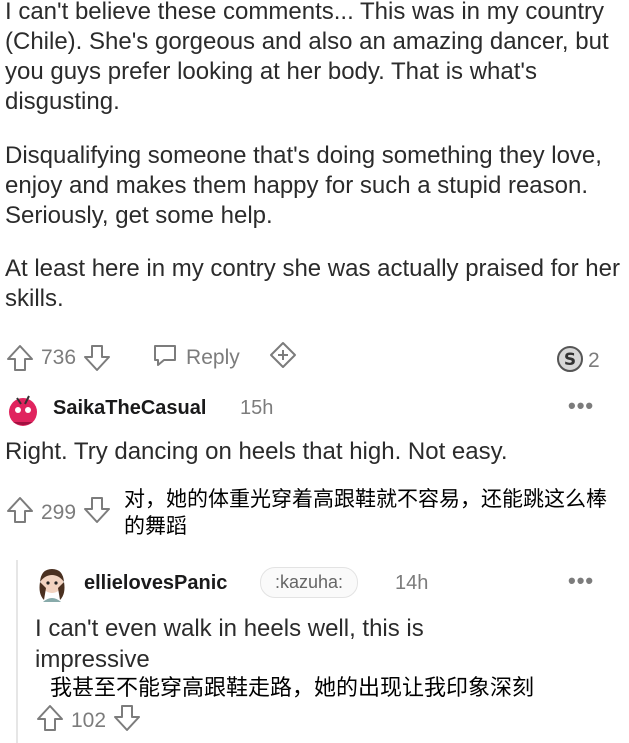  I want to click on svg-text: S, so click(570, 360).